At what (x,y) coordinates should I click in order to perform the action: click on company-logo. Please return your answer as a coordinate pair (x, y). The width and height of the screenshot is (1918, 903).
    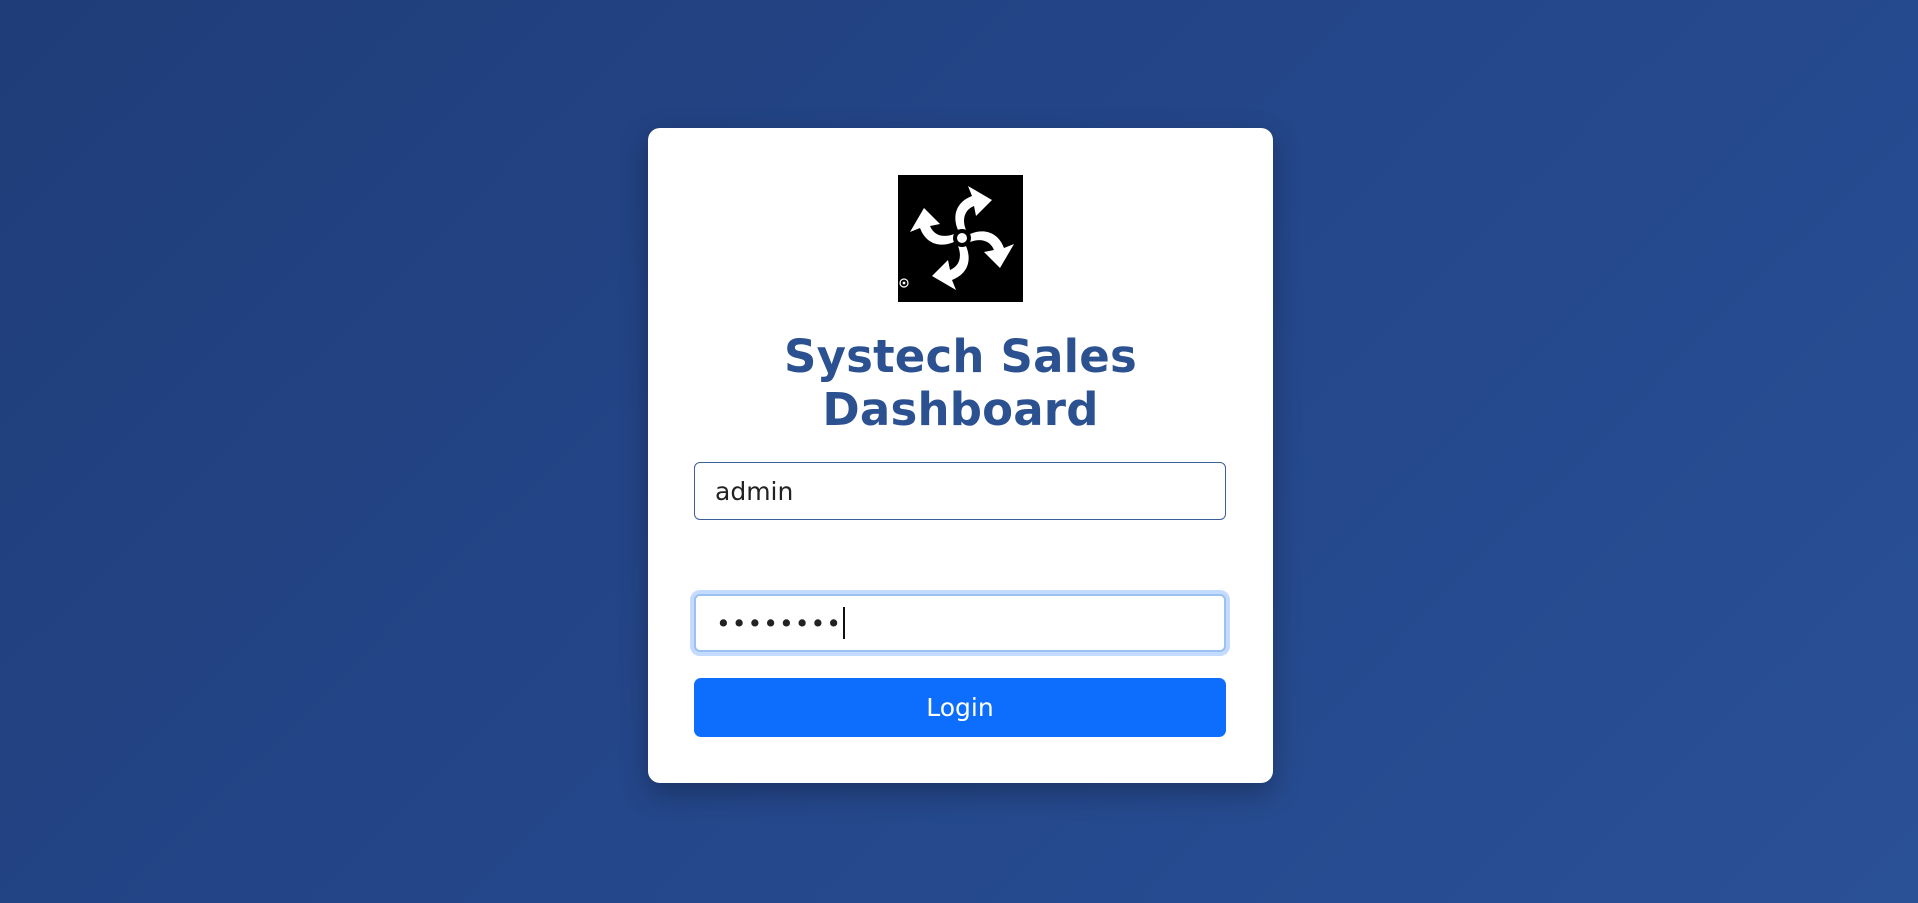
    Looking at the image, I should click on (960, 238).